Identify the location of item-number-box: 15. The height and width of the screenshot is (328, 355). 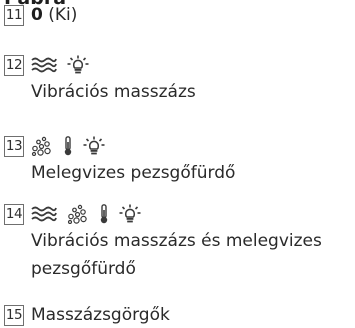
(14, 315).